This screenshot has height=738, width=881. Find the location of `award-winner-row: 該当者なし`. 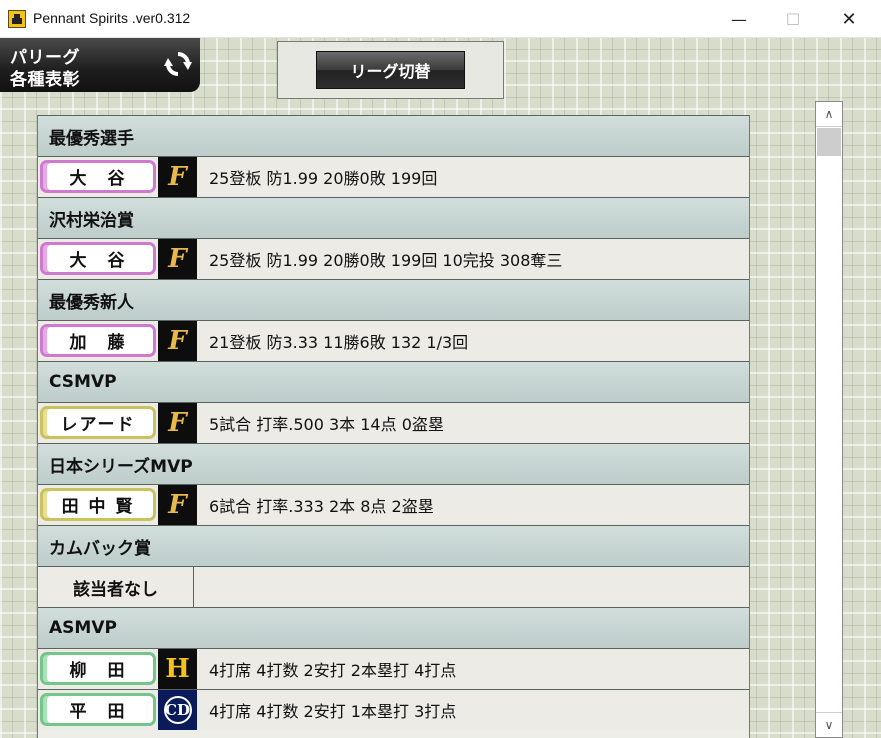

award-winner-row: 該当者なし is located at coordinates (393, 586).